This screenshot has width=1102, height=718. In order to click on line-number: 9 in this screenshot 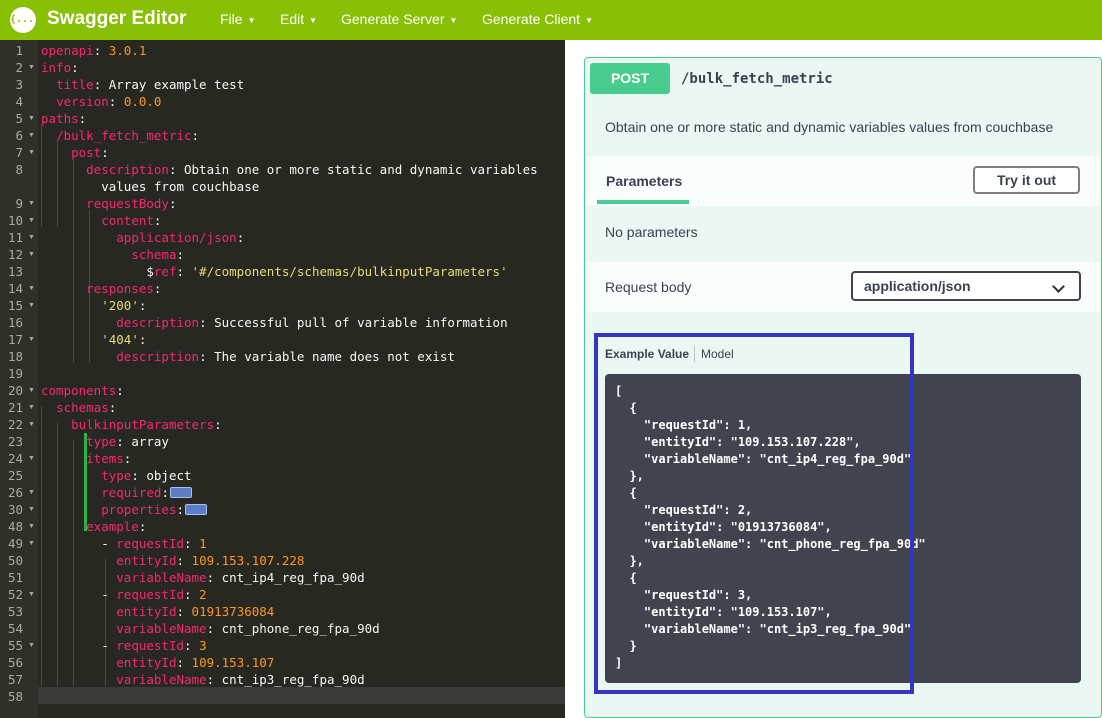, I will do `click(19, 203)`.